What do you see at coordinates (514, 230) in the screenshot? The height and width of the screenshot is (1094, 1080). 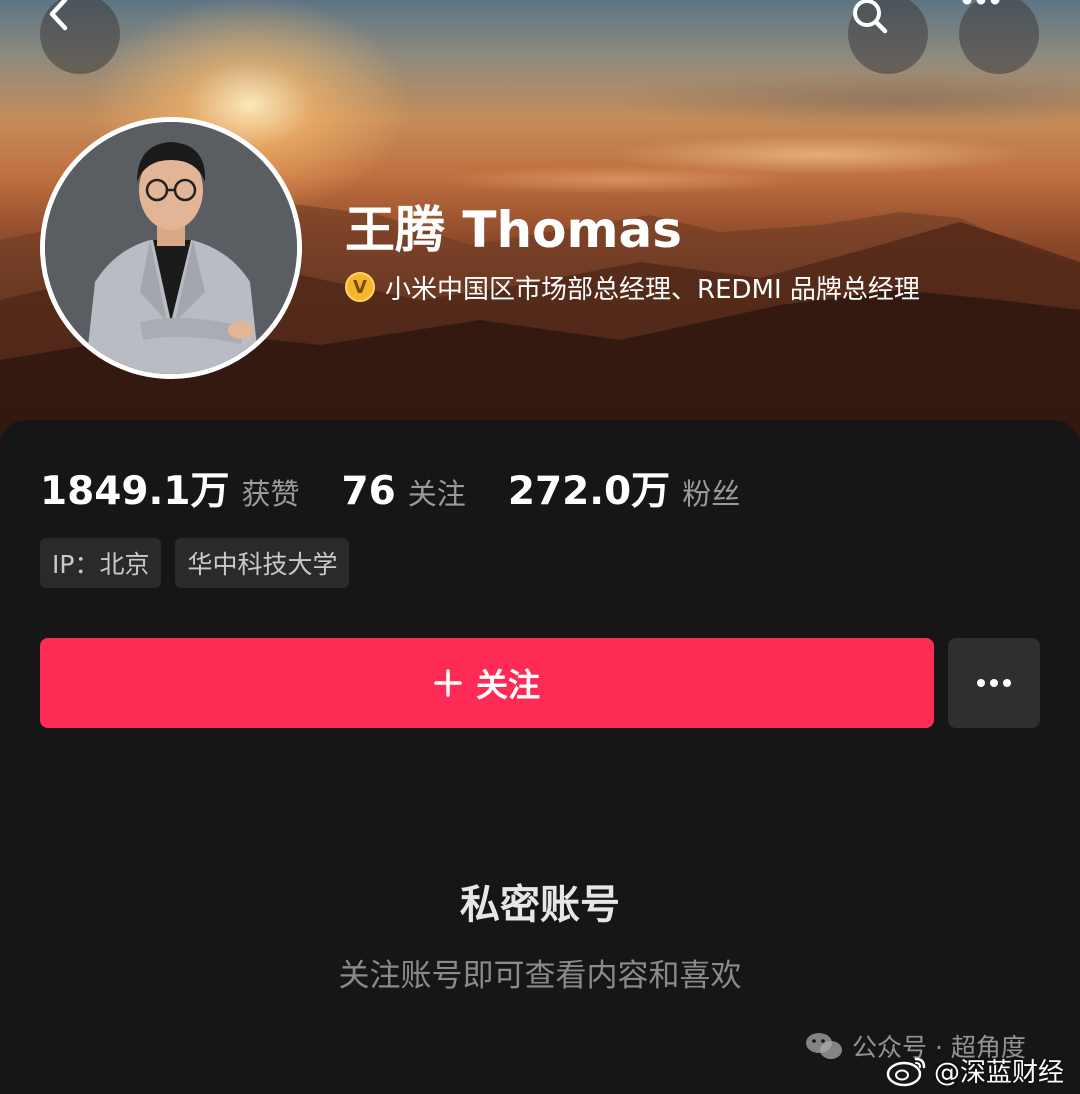 I see `profile-name: 王腾 Thomas` at bounding box center [514, 230].